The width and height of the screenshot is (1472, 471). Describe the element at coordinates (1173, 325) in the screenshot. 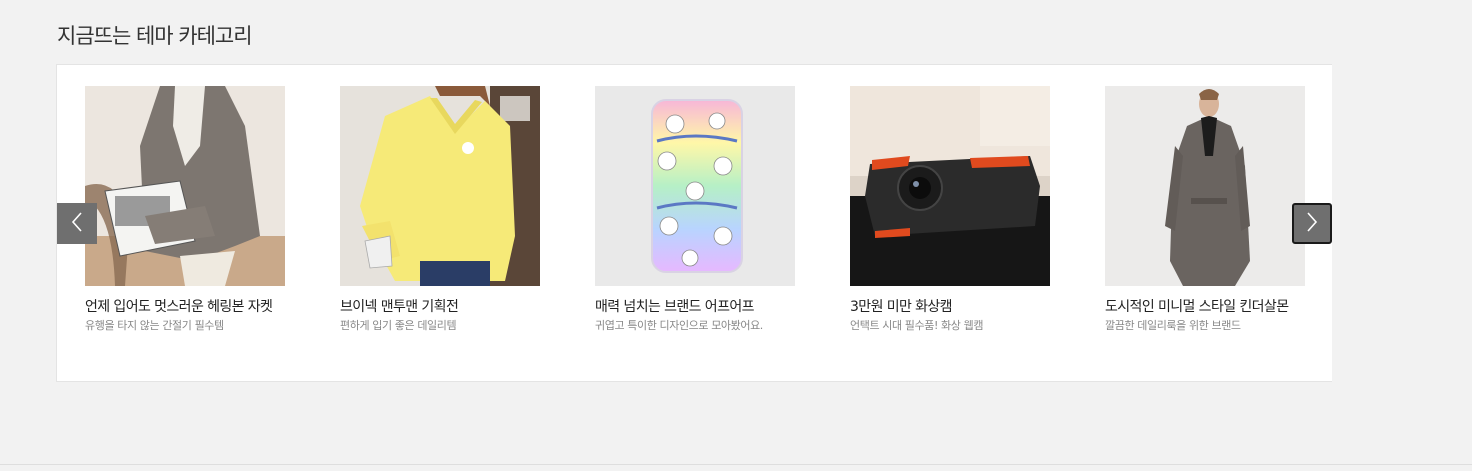

I see `card-subtitle: 깔끔한 데일리룩을 위한 브랜드` at that location.